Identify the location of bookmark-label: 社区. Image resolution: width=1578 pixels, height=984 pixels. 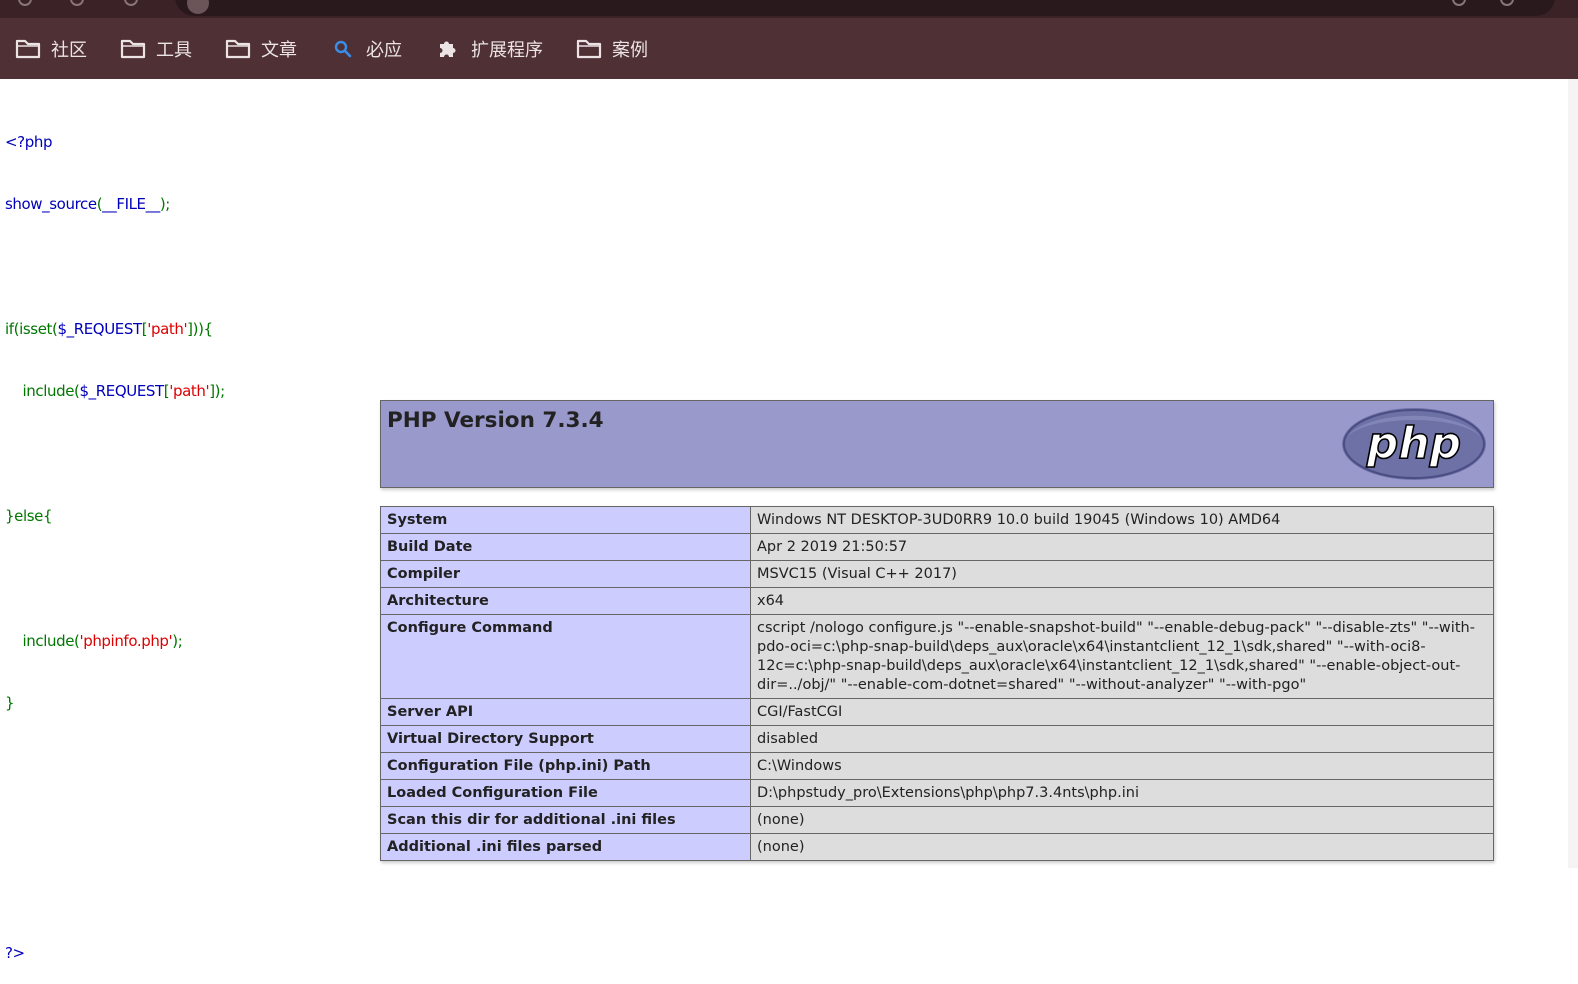
(69, 49).